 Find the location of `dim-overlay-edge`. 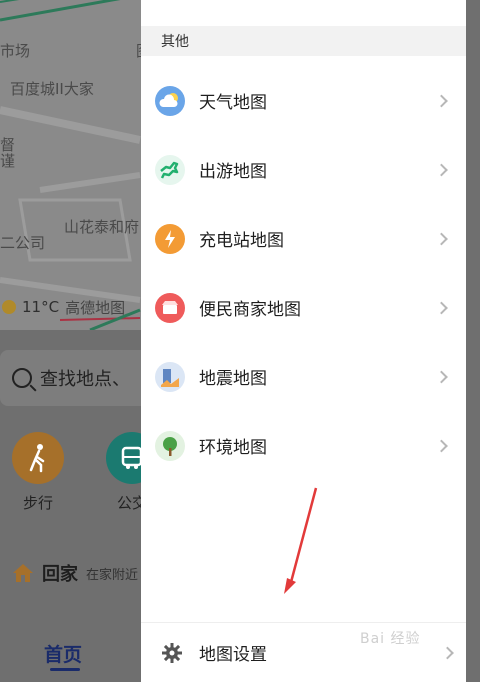

dim-overlay-edge is located at coordinates (473, 341).